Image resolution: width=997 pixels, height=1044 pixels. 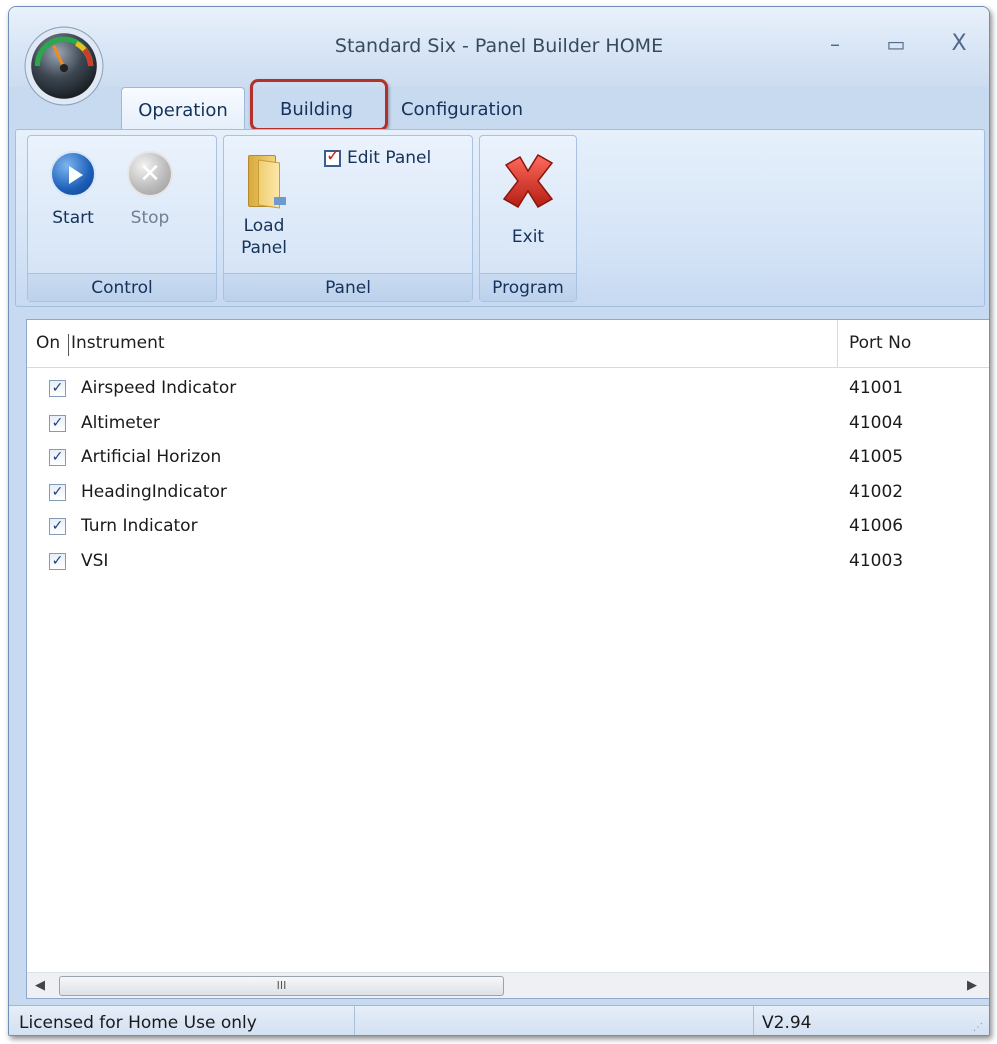 I want to click on list-item: ✓ VSI 41003, so click(x=508, y=562).